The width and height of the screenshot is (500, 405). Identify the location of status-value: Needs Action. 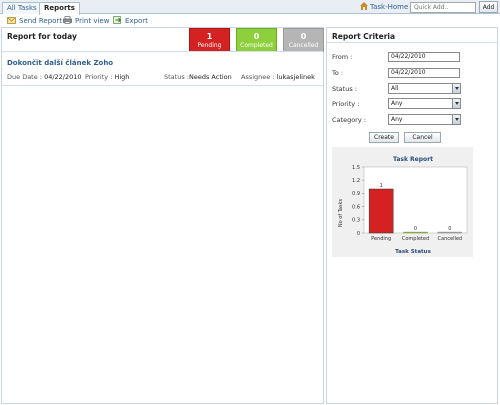
(210, 77).